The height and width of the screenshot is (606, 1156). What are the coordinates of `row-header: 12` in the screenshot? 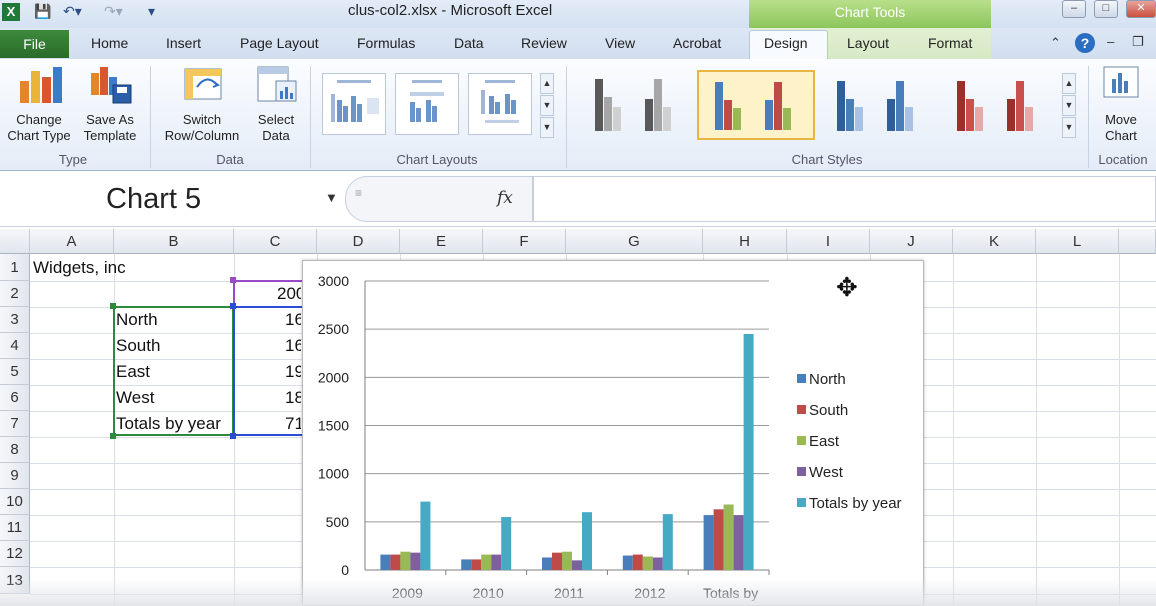 It's located at (15, 554).